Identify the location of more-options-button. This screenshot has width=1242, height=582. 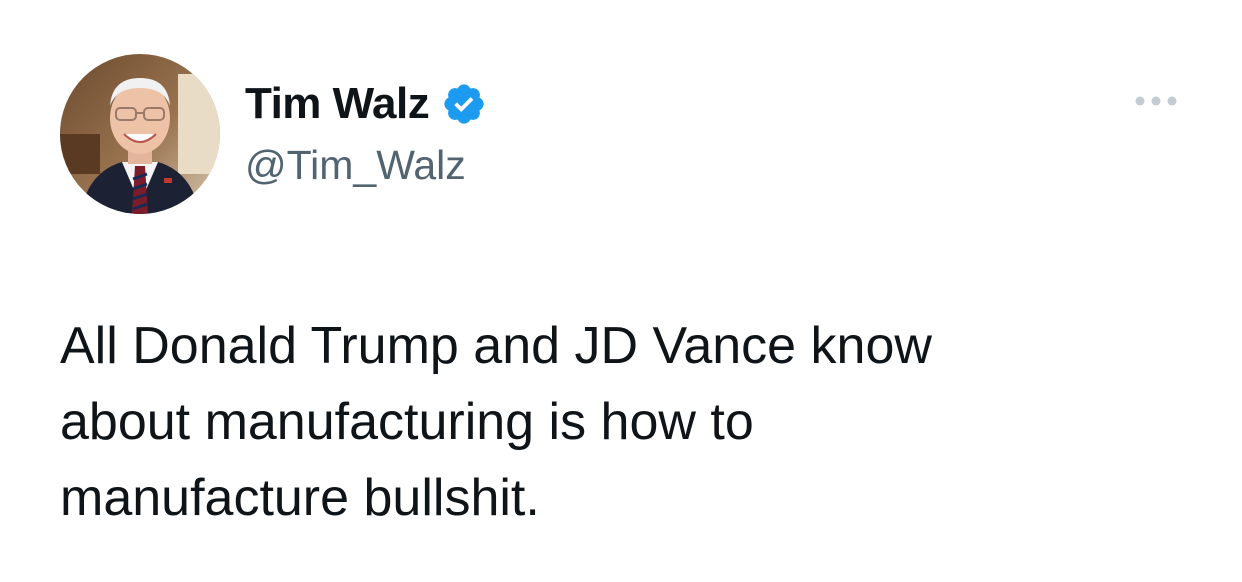
(1156, 101).